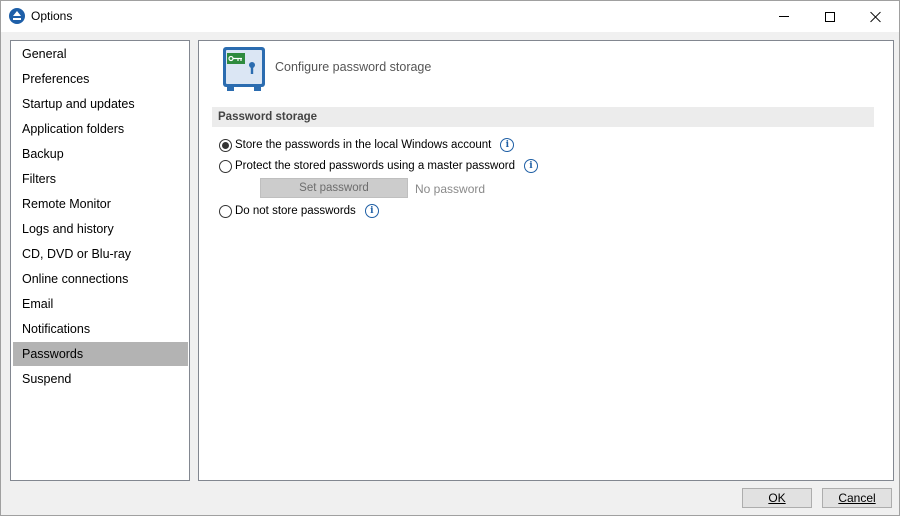 This screenshot has height=516, width=900. What do you see at coordinates (100, 304) in the screenshot?
I see `nav-item-email: Email` at bounding box center [100, 304].